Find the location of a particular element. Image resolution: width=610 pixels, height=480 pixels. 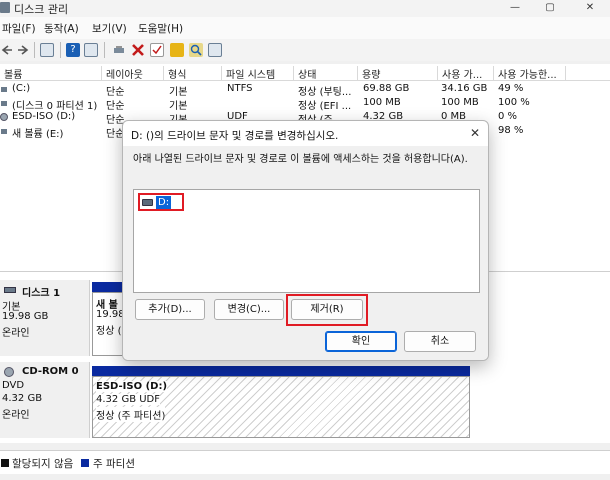

show-hide-icon is located at coordinates (91, 50).